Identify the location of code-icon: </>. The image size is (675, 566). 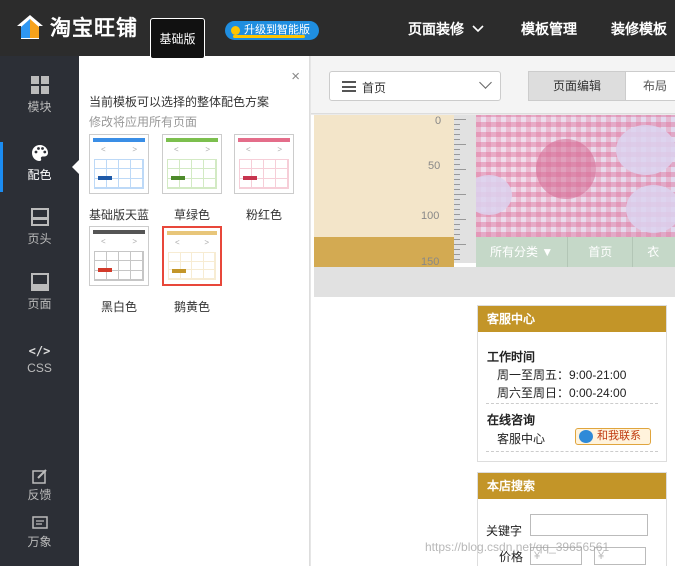
(39, 351).